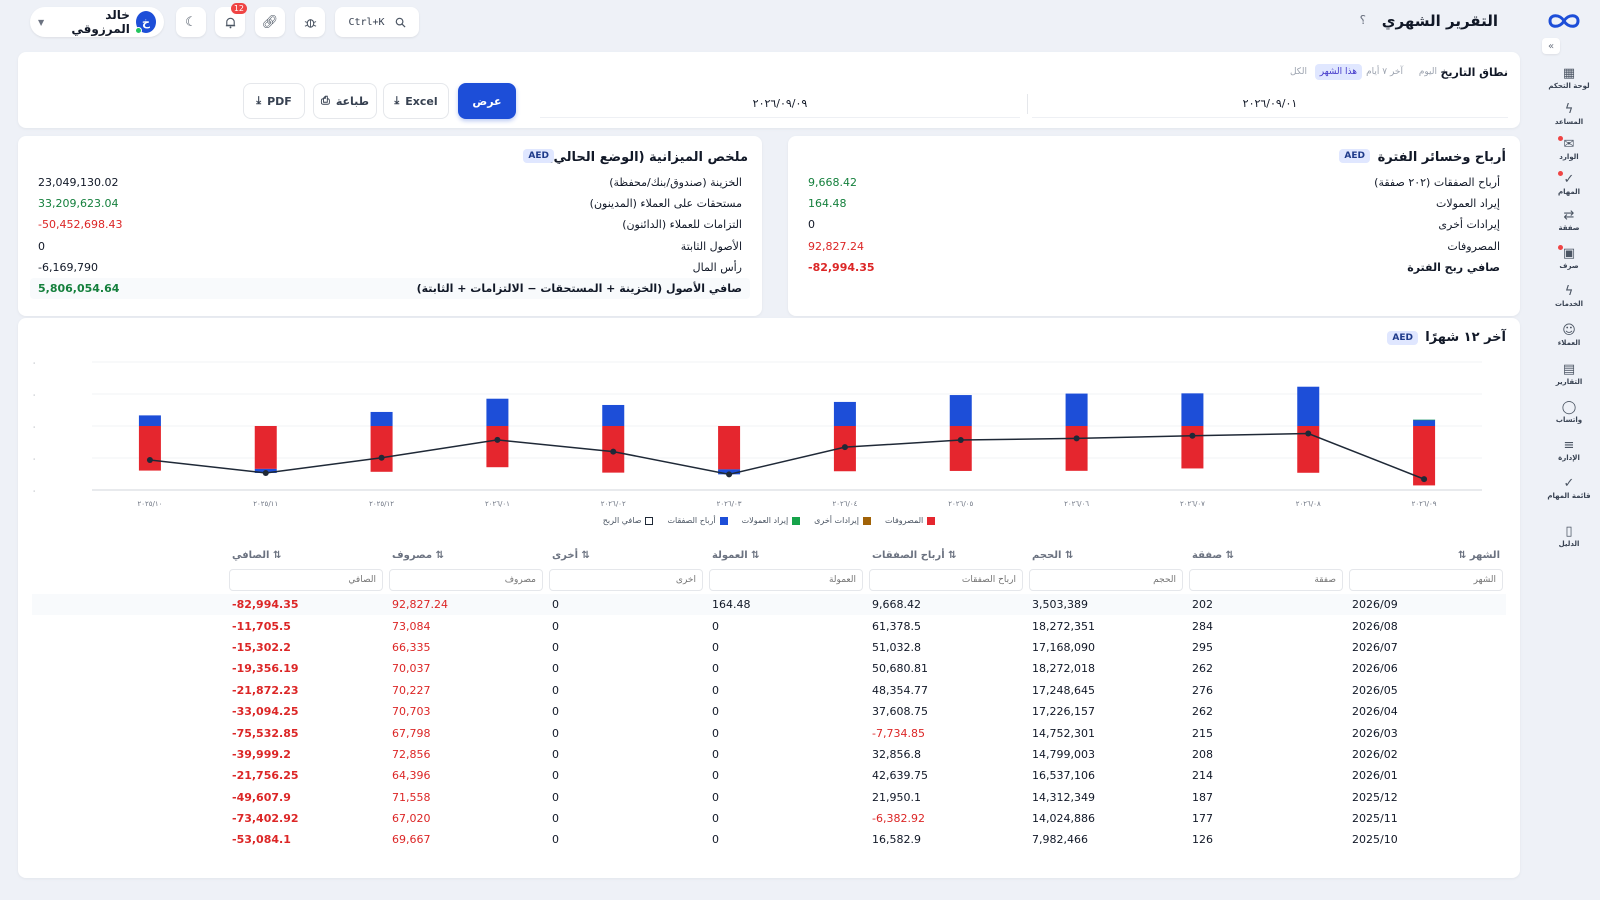  What do you see at coordinates (34, 491) in the screenshot?
I see `y-tick-label: ١٠٠,٠٠٠-` at bounding box center [34, 491].